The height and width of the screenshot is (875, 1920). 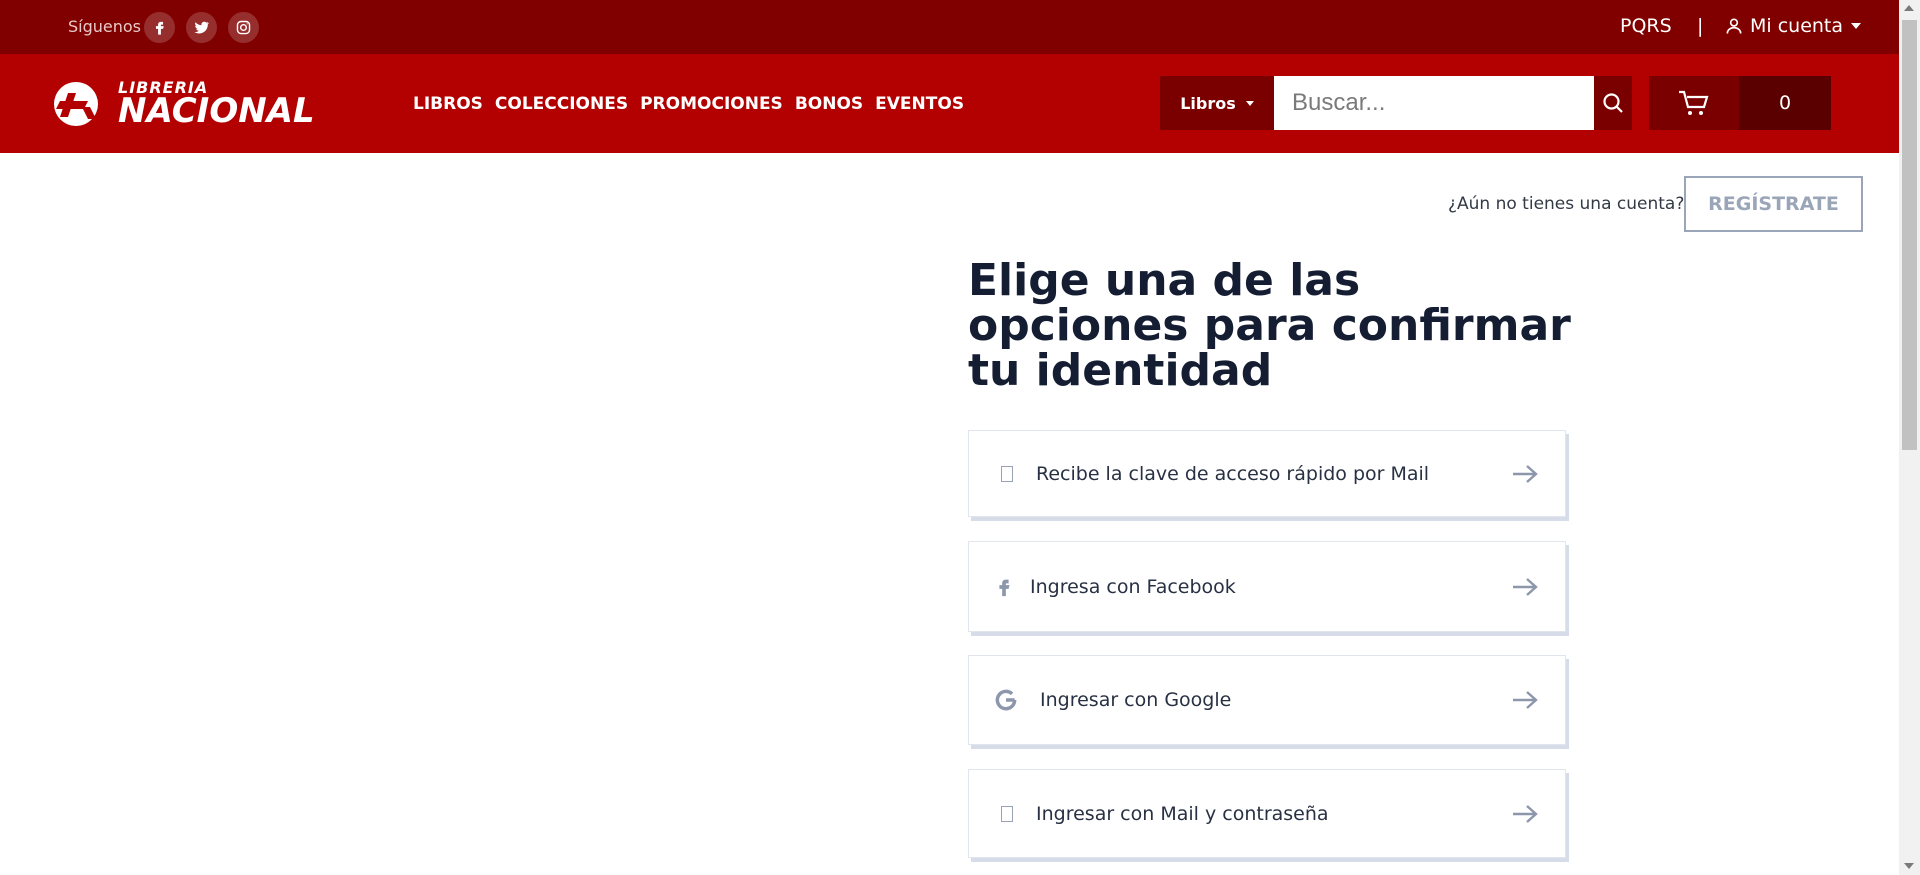 What do you see at coordinates (1182, 813) in the screenshot?
I see `option-label: Ingresar con Mail y contraseña` at bounding box center [1182, 813].